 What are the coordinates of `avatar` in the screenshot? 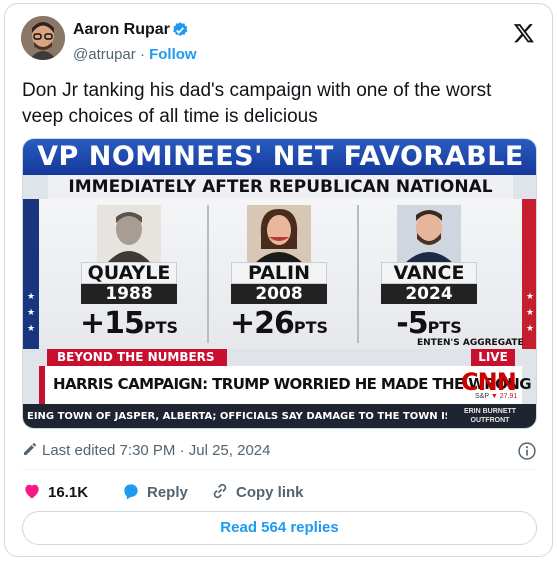 It's located at (43, 38).